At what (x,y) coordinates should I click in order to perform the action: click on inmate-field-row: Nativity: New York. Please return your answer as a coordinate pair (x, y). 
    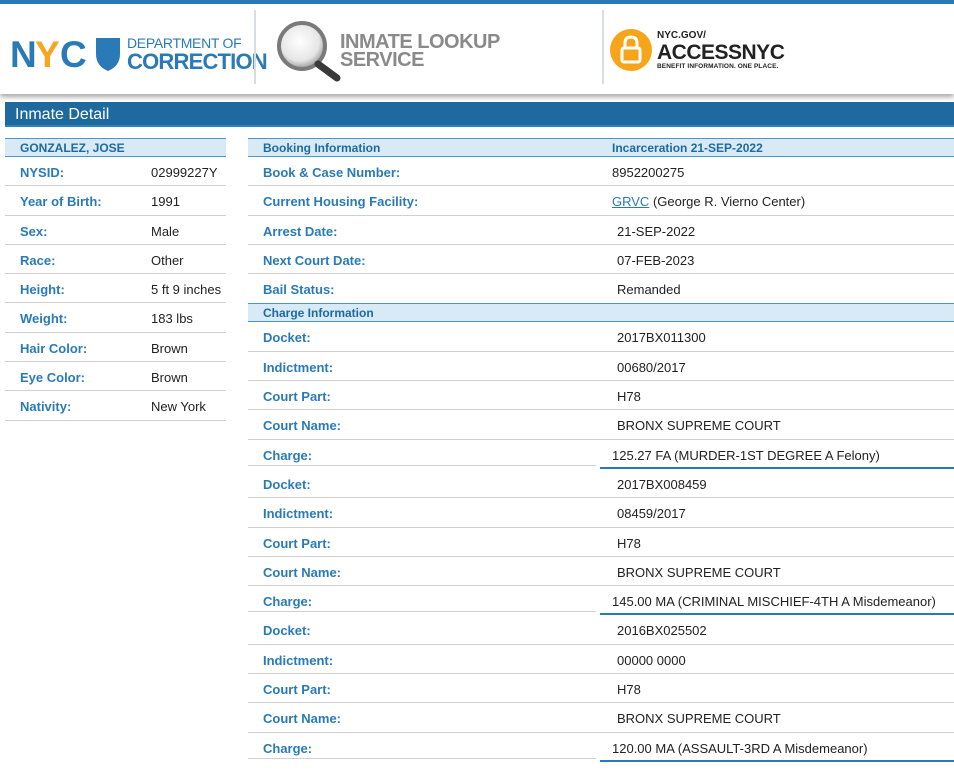
    Looking at the image, I should click on (115, 406).